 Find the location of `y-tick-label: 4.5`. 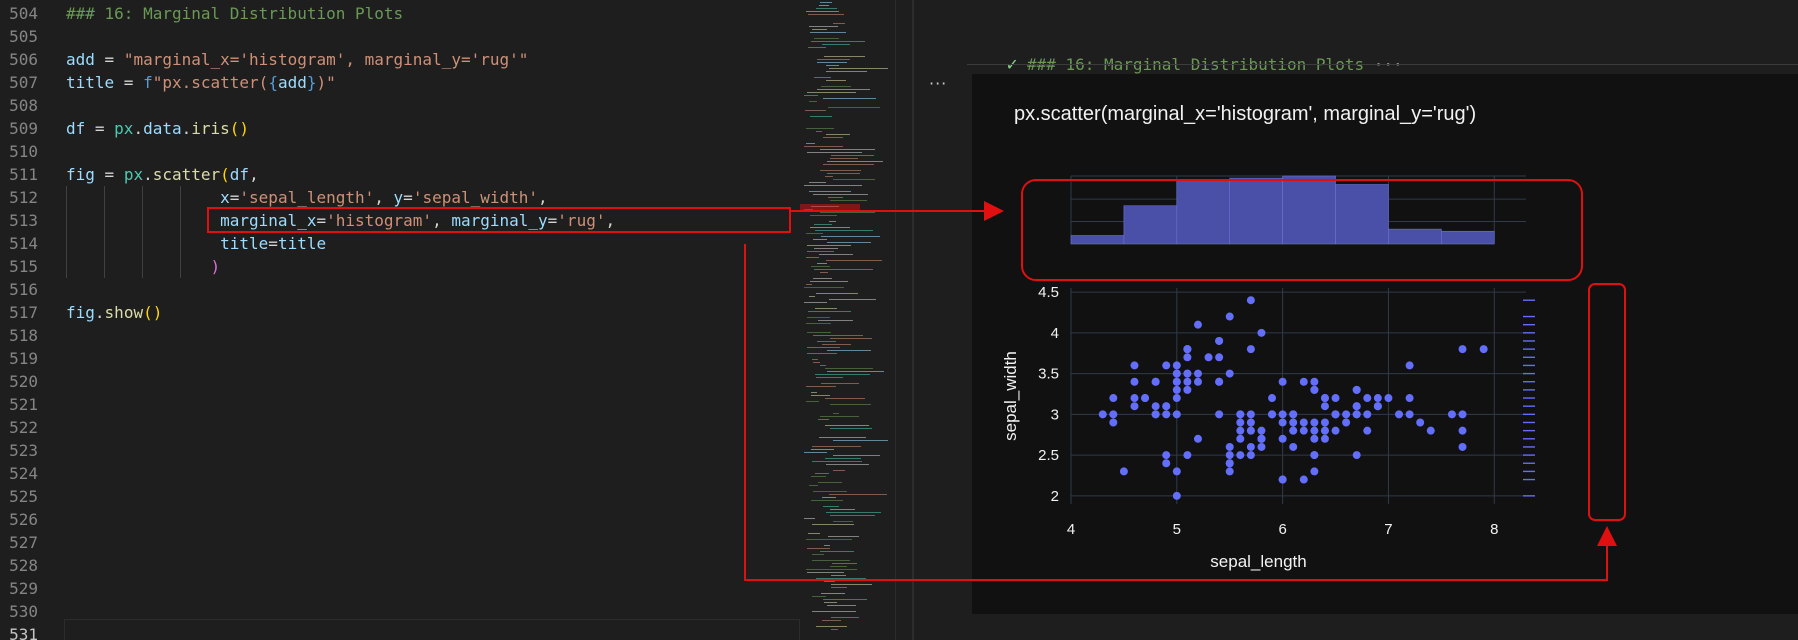

y-tick-label: 4.5 is located at coordinates (1048, 292).